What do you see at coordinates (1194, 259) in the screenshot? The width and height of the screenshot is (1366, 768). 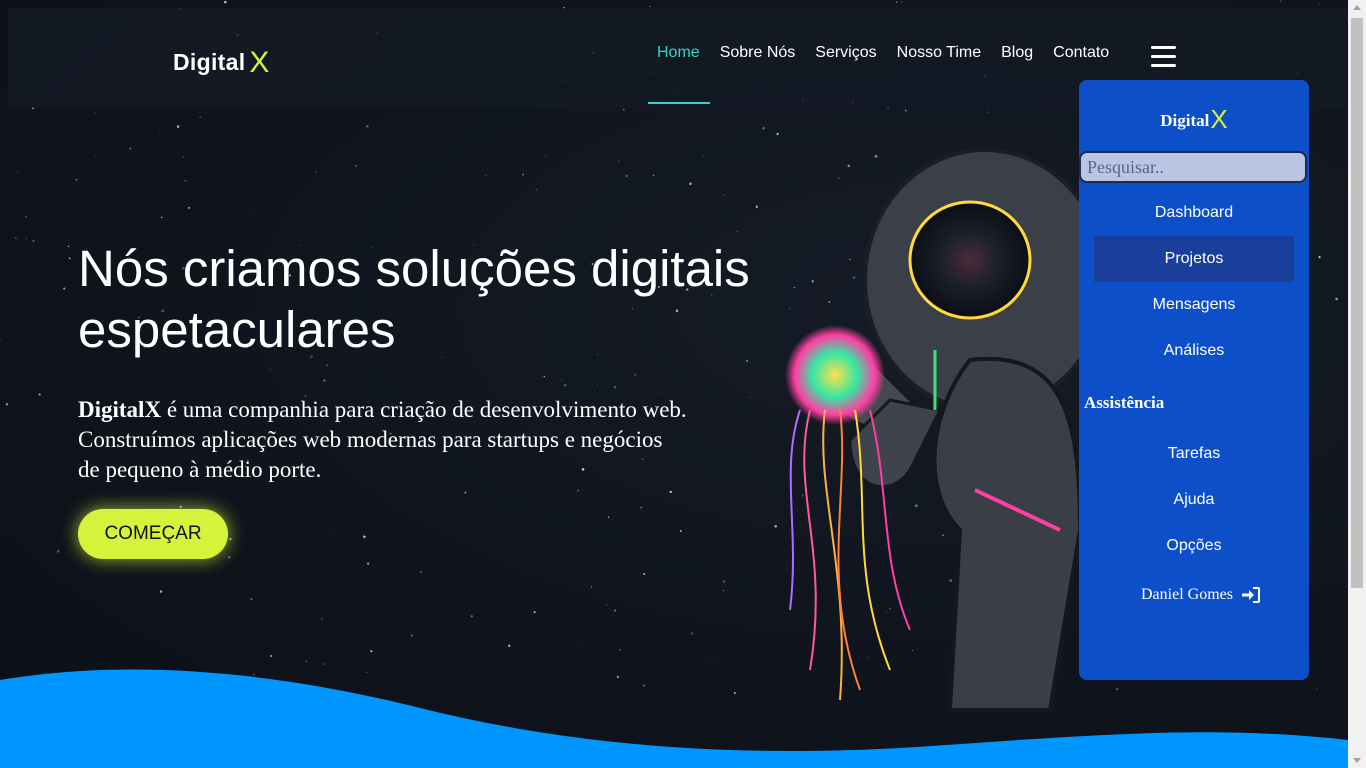 I see `sidebar-item-projetos: Projetos` at bounding box center [1194, 259].